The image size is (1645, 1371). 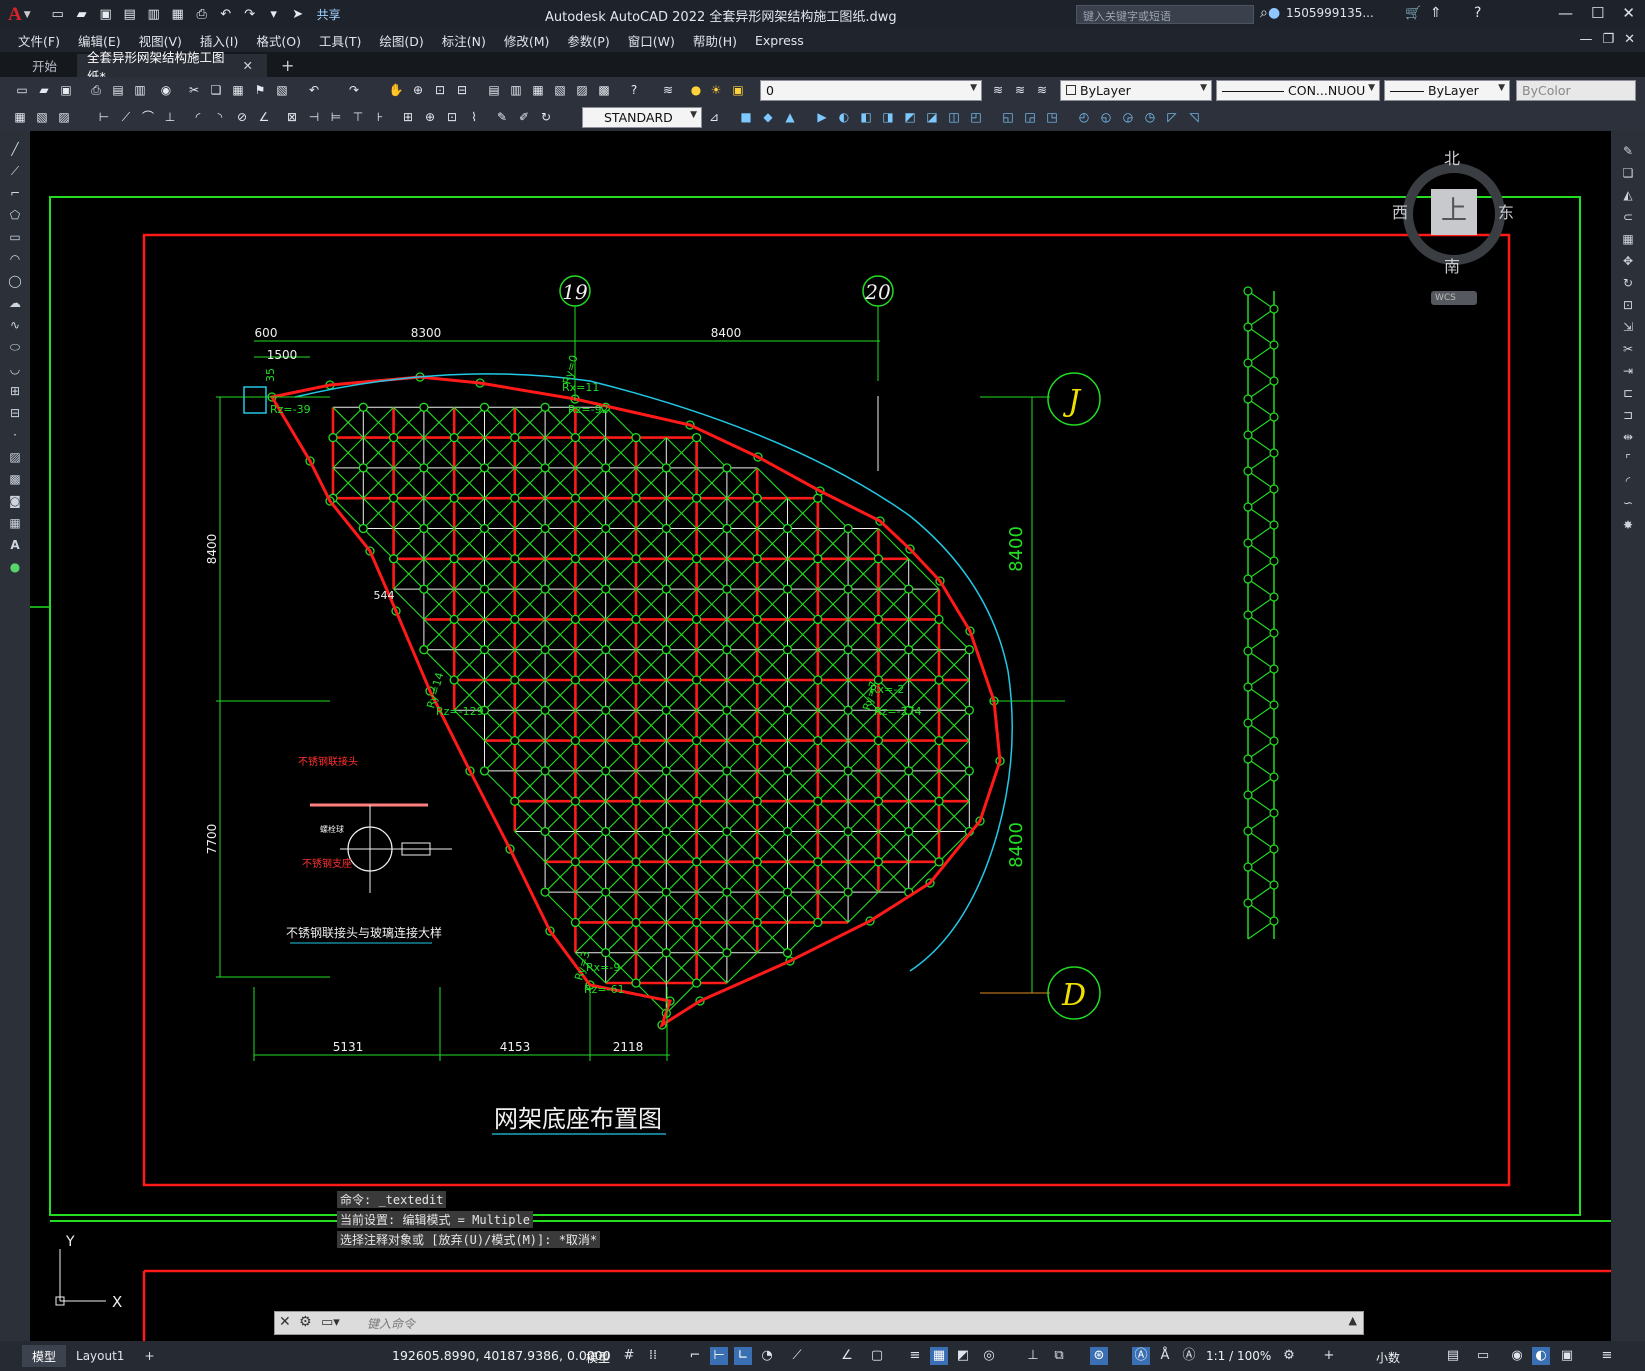 What do you see at coordinates (604, 90) in the screenshot?
I see `calculator-icon: ▩` at bounding box center [604, 90].